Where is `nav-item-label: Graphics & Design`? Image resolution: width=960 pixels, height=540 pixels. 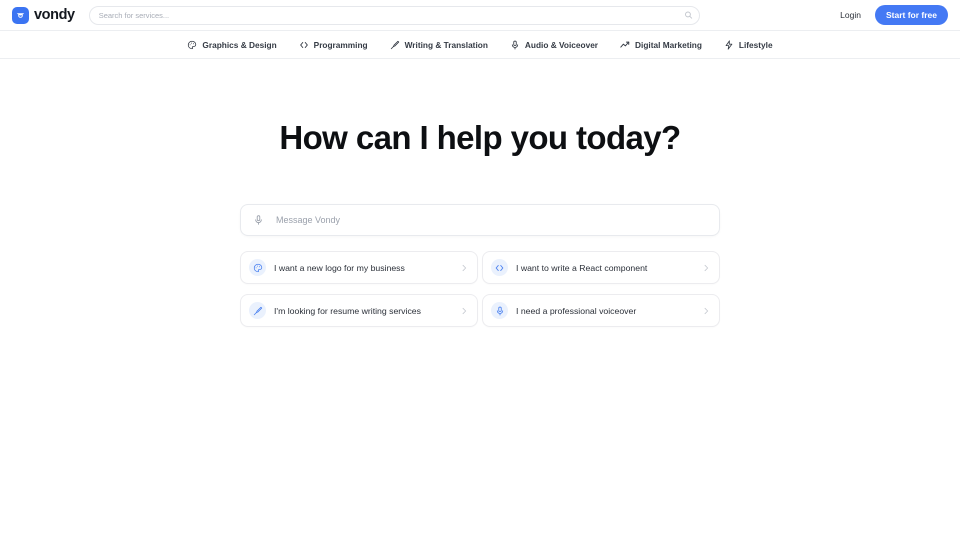 nav-item-label: Graphics & Design is located at coordinates (239, 44).